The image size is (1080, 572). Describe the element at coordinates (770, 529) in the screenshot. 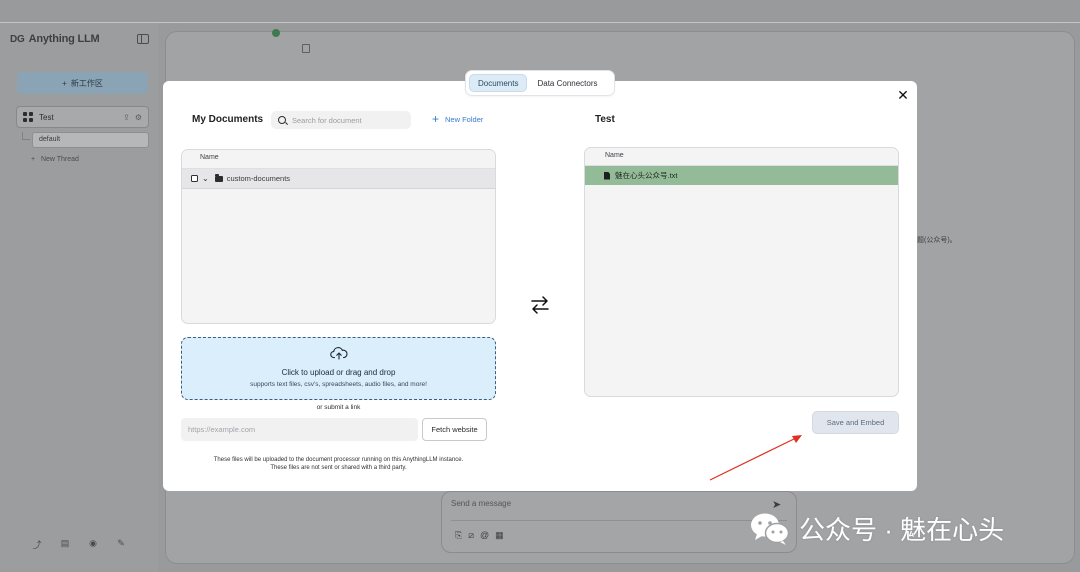

I see `wechat-icon` at that location.